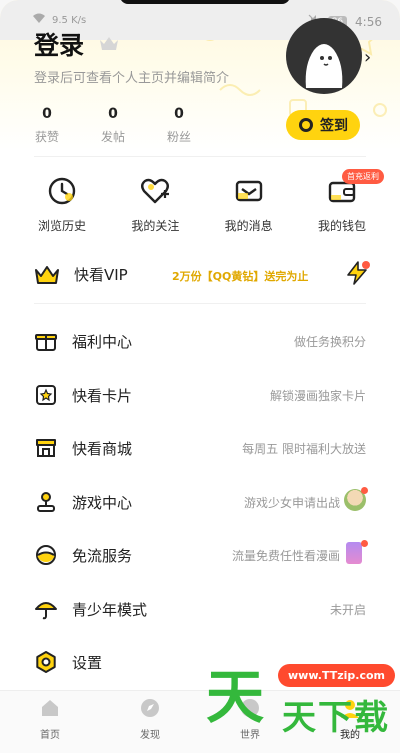 The height and width of the screenshot is (753, 400). Describe the element at coordinates (317, 395) in the screenshot. I see `menu-hint: 解锁漫画独家卡片` at that location.